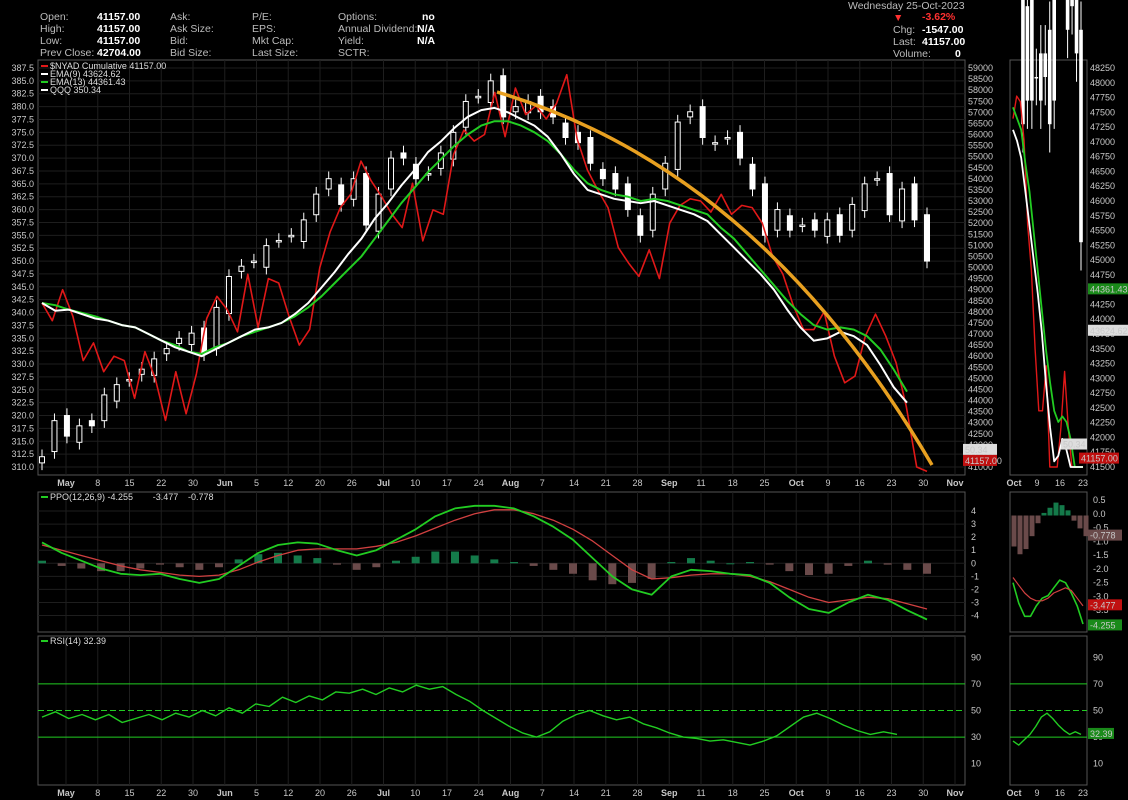  Describe the element at coordinates (1102, 260) in the screenshot. I see `inset-tick-label: 45000` at that location.